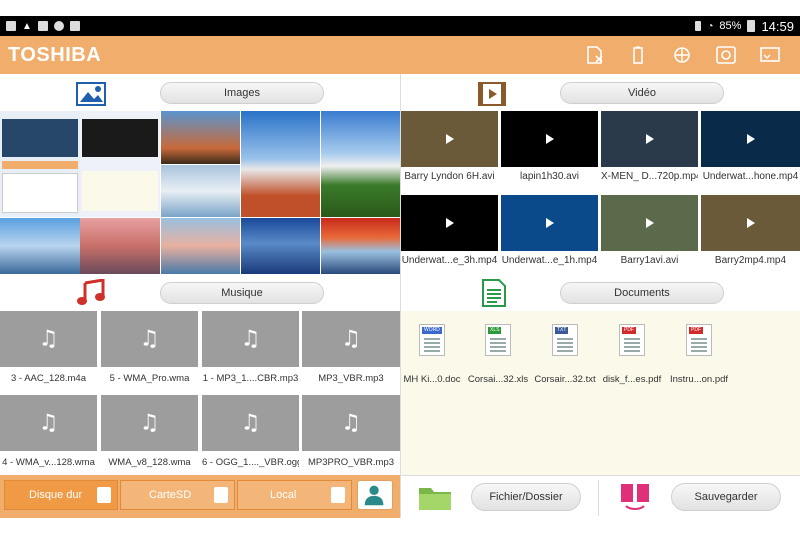 The height and width of the screenshot is (533, 800). I want to click on battery-status-icon, so click(638, 55).